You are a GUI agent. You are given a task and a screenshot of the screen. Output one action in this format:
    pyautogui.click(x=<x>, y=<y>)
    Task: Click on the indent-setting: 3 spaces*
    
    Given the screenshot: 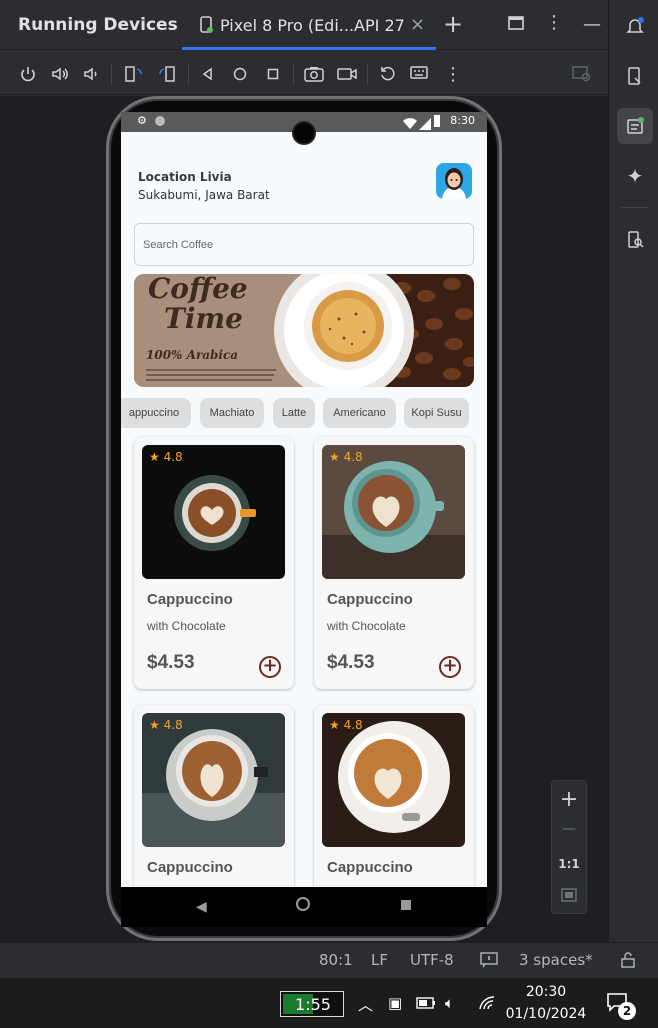 What is the action you would take?
    pyautogui.click(x=556, y=960)
    